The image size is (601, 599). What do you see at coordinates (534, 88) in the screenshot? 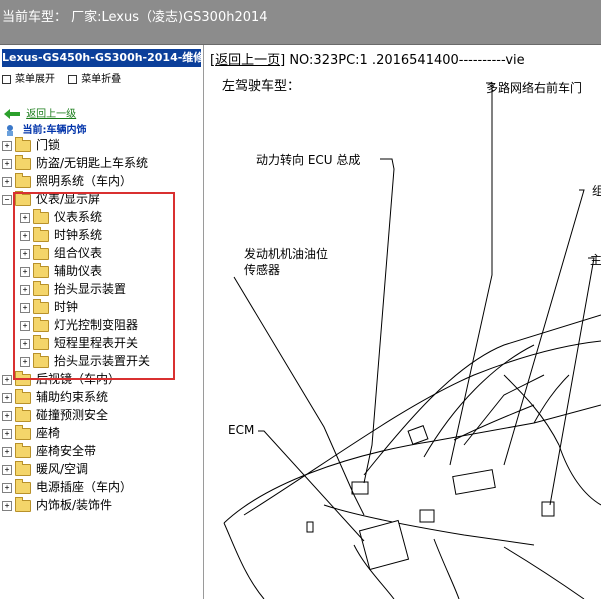
I see `label-multiplex-door-ecu: 多路网络右前车门` at bounding box center [534, 88].